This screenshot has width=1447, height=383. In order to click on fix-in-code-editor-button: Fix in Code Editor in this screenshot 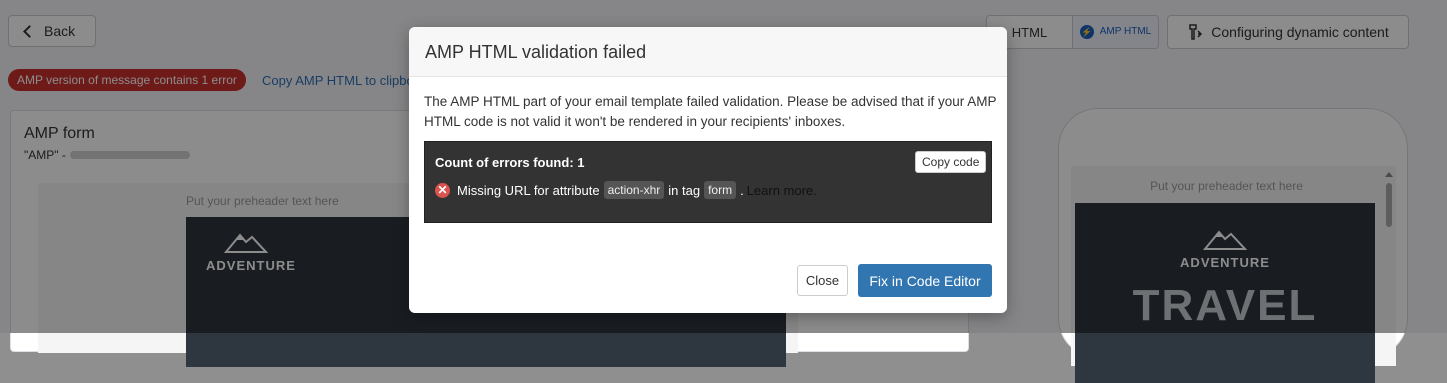, I will do `click(925, 280)`.